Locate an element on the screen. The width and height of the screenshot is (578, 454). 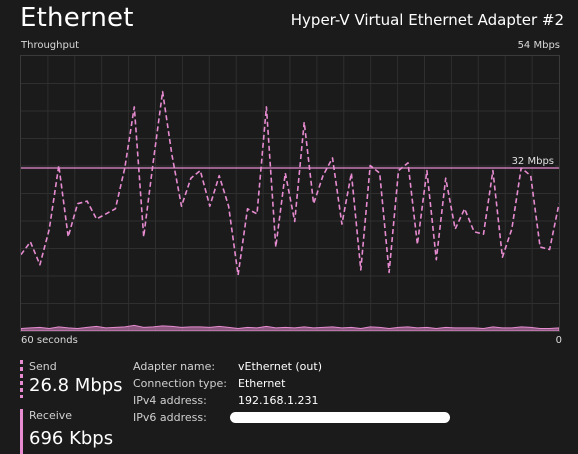
ipv6-redacted-value is located at coordinates (340, 417).